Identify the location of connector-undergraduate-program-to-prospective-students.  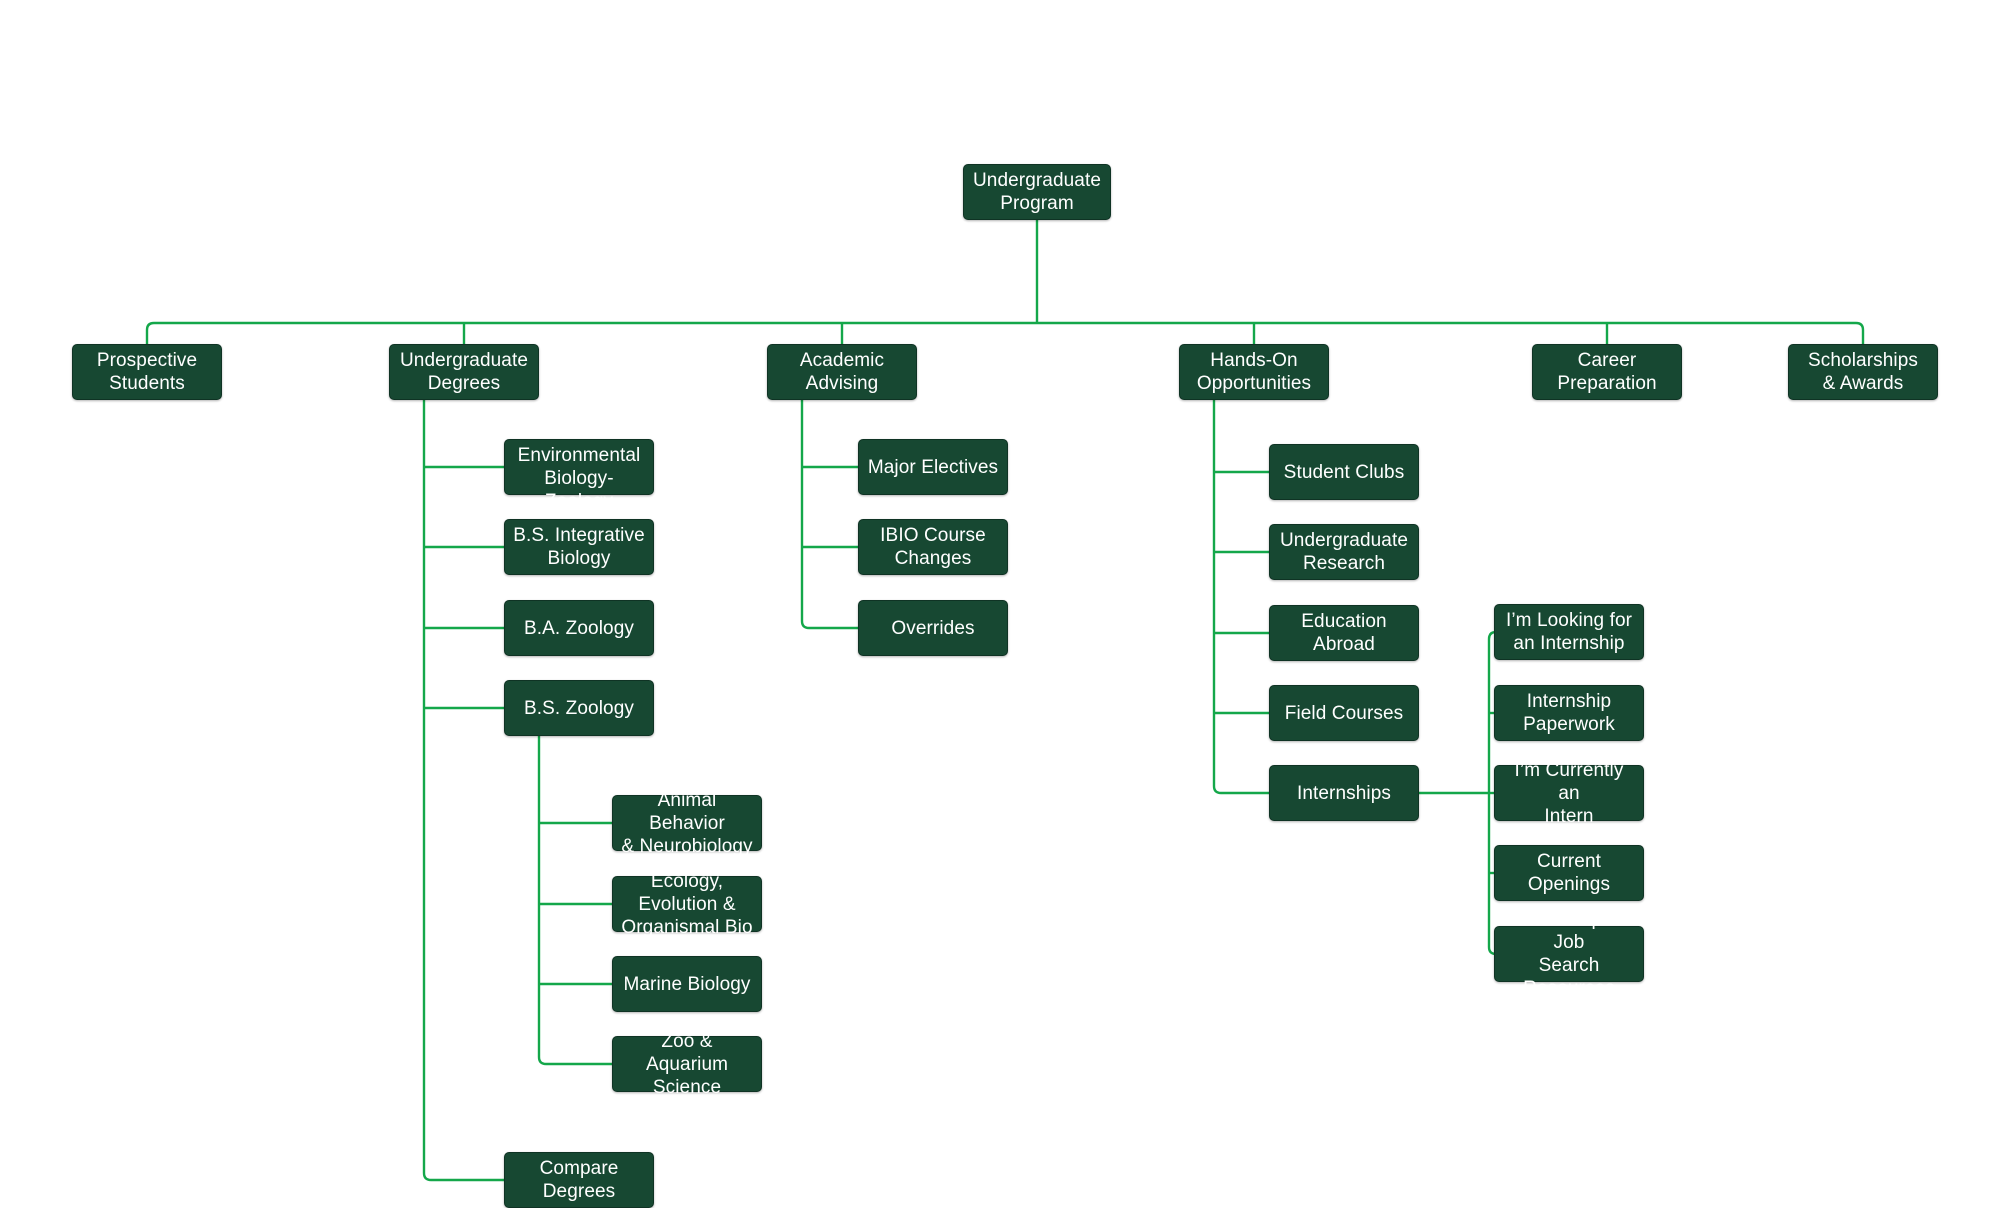
(150, 332).